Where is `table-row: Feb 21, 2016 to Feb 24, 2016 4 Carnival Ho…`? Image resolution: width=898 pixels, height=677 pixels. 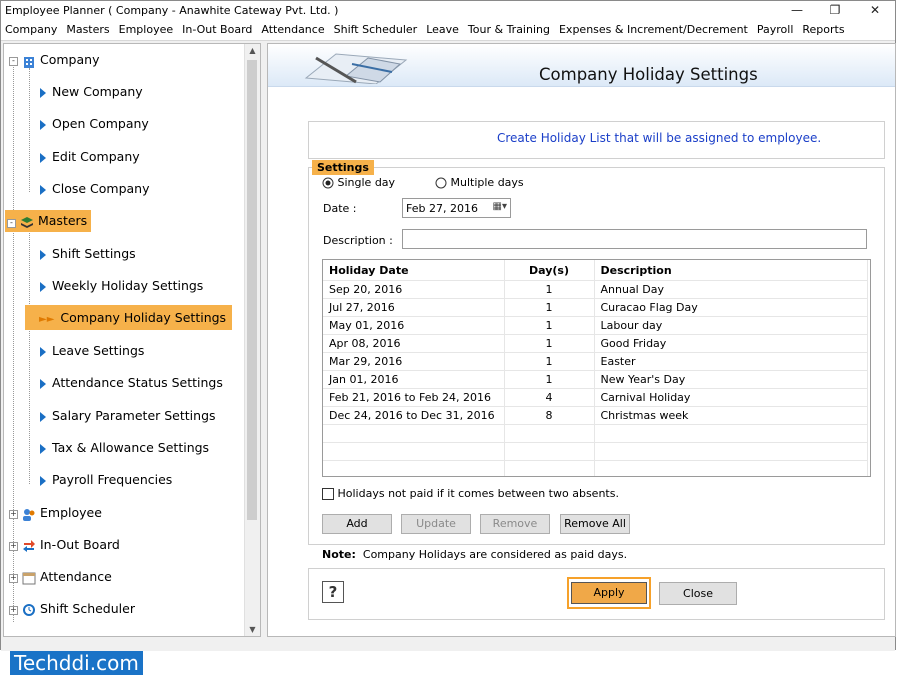 table-row: Feb 21, 2016 to Feb 24, 2016 4 Carnival Ho… is located at coordinates (595, 397).